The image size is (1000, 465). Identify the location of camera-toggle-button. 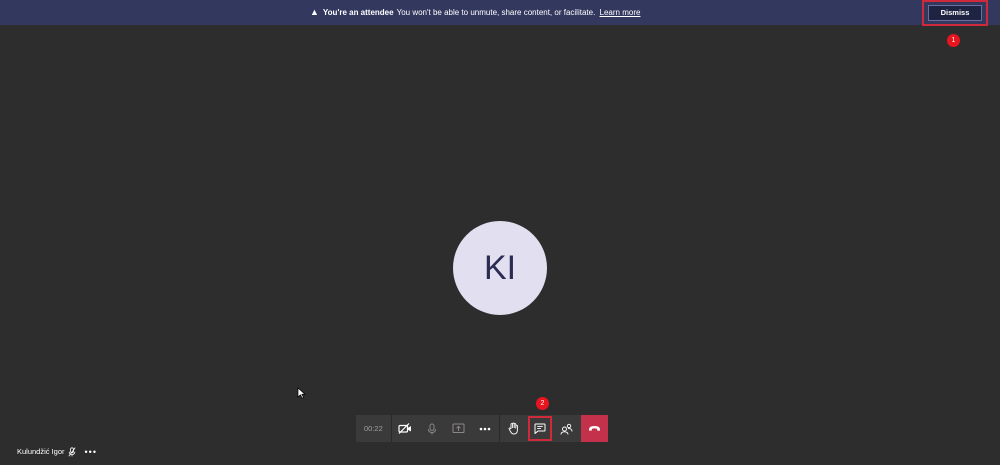
(405, 428).